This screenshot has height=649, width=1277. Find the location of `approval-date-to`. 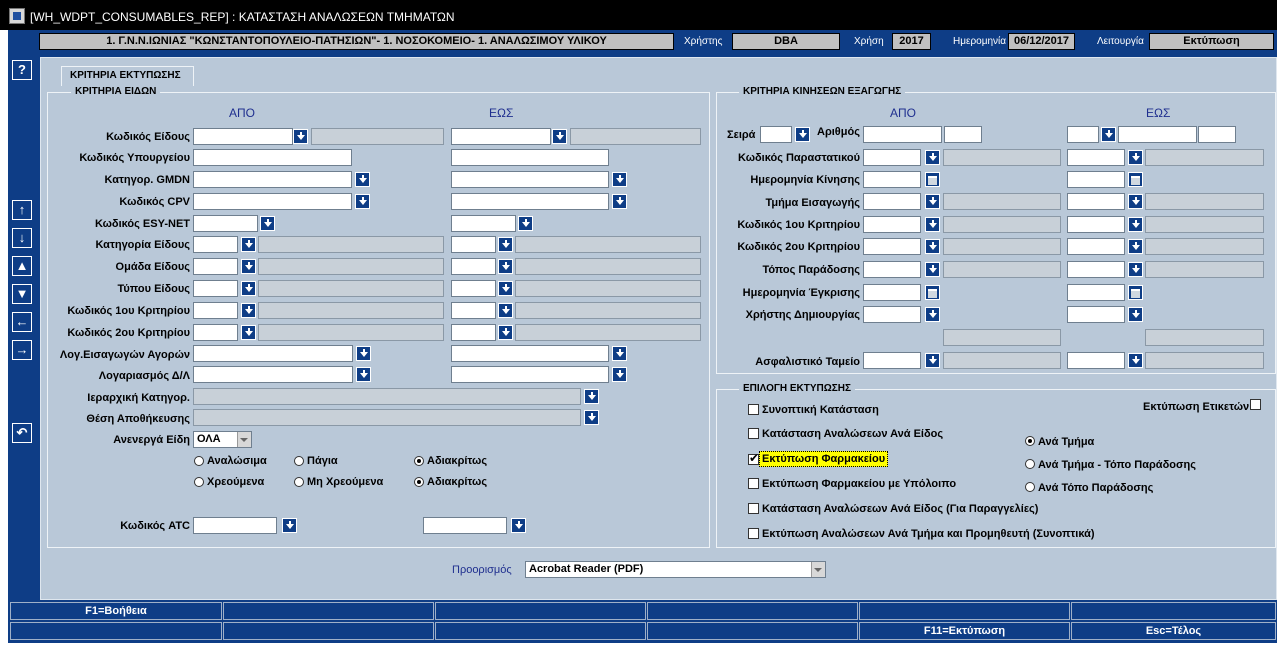

approval-date-to is located at coordinates (1096, 292).